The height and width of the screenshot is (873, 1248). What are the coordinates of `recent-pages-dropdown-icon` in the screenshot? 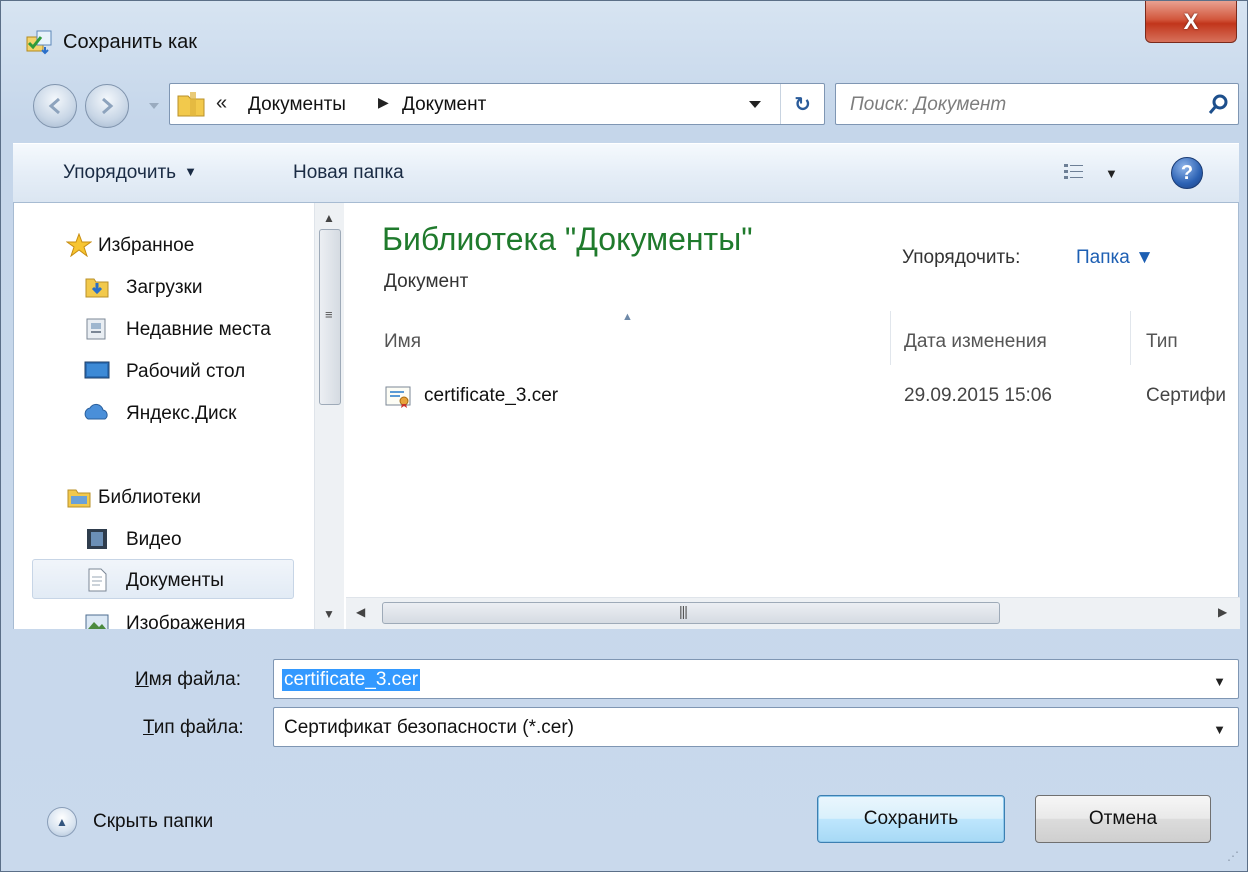 It's located at (154, 106).